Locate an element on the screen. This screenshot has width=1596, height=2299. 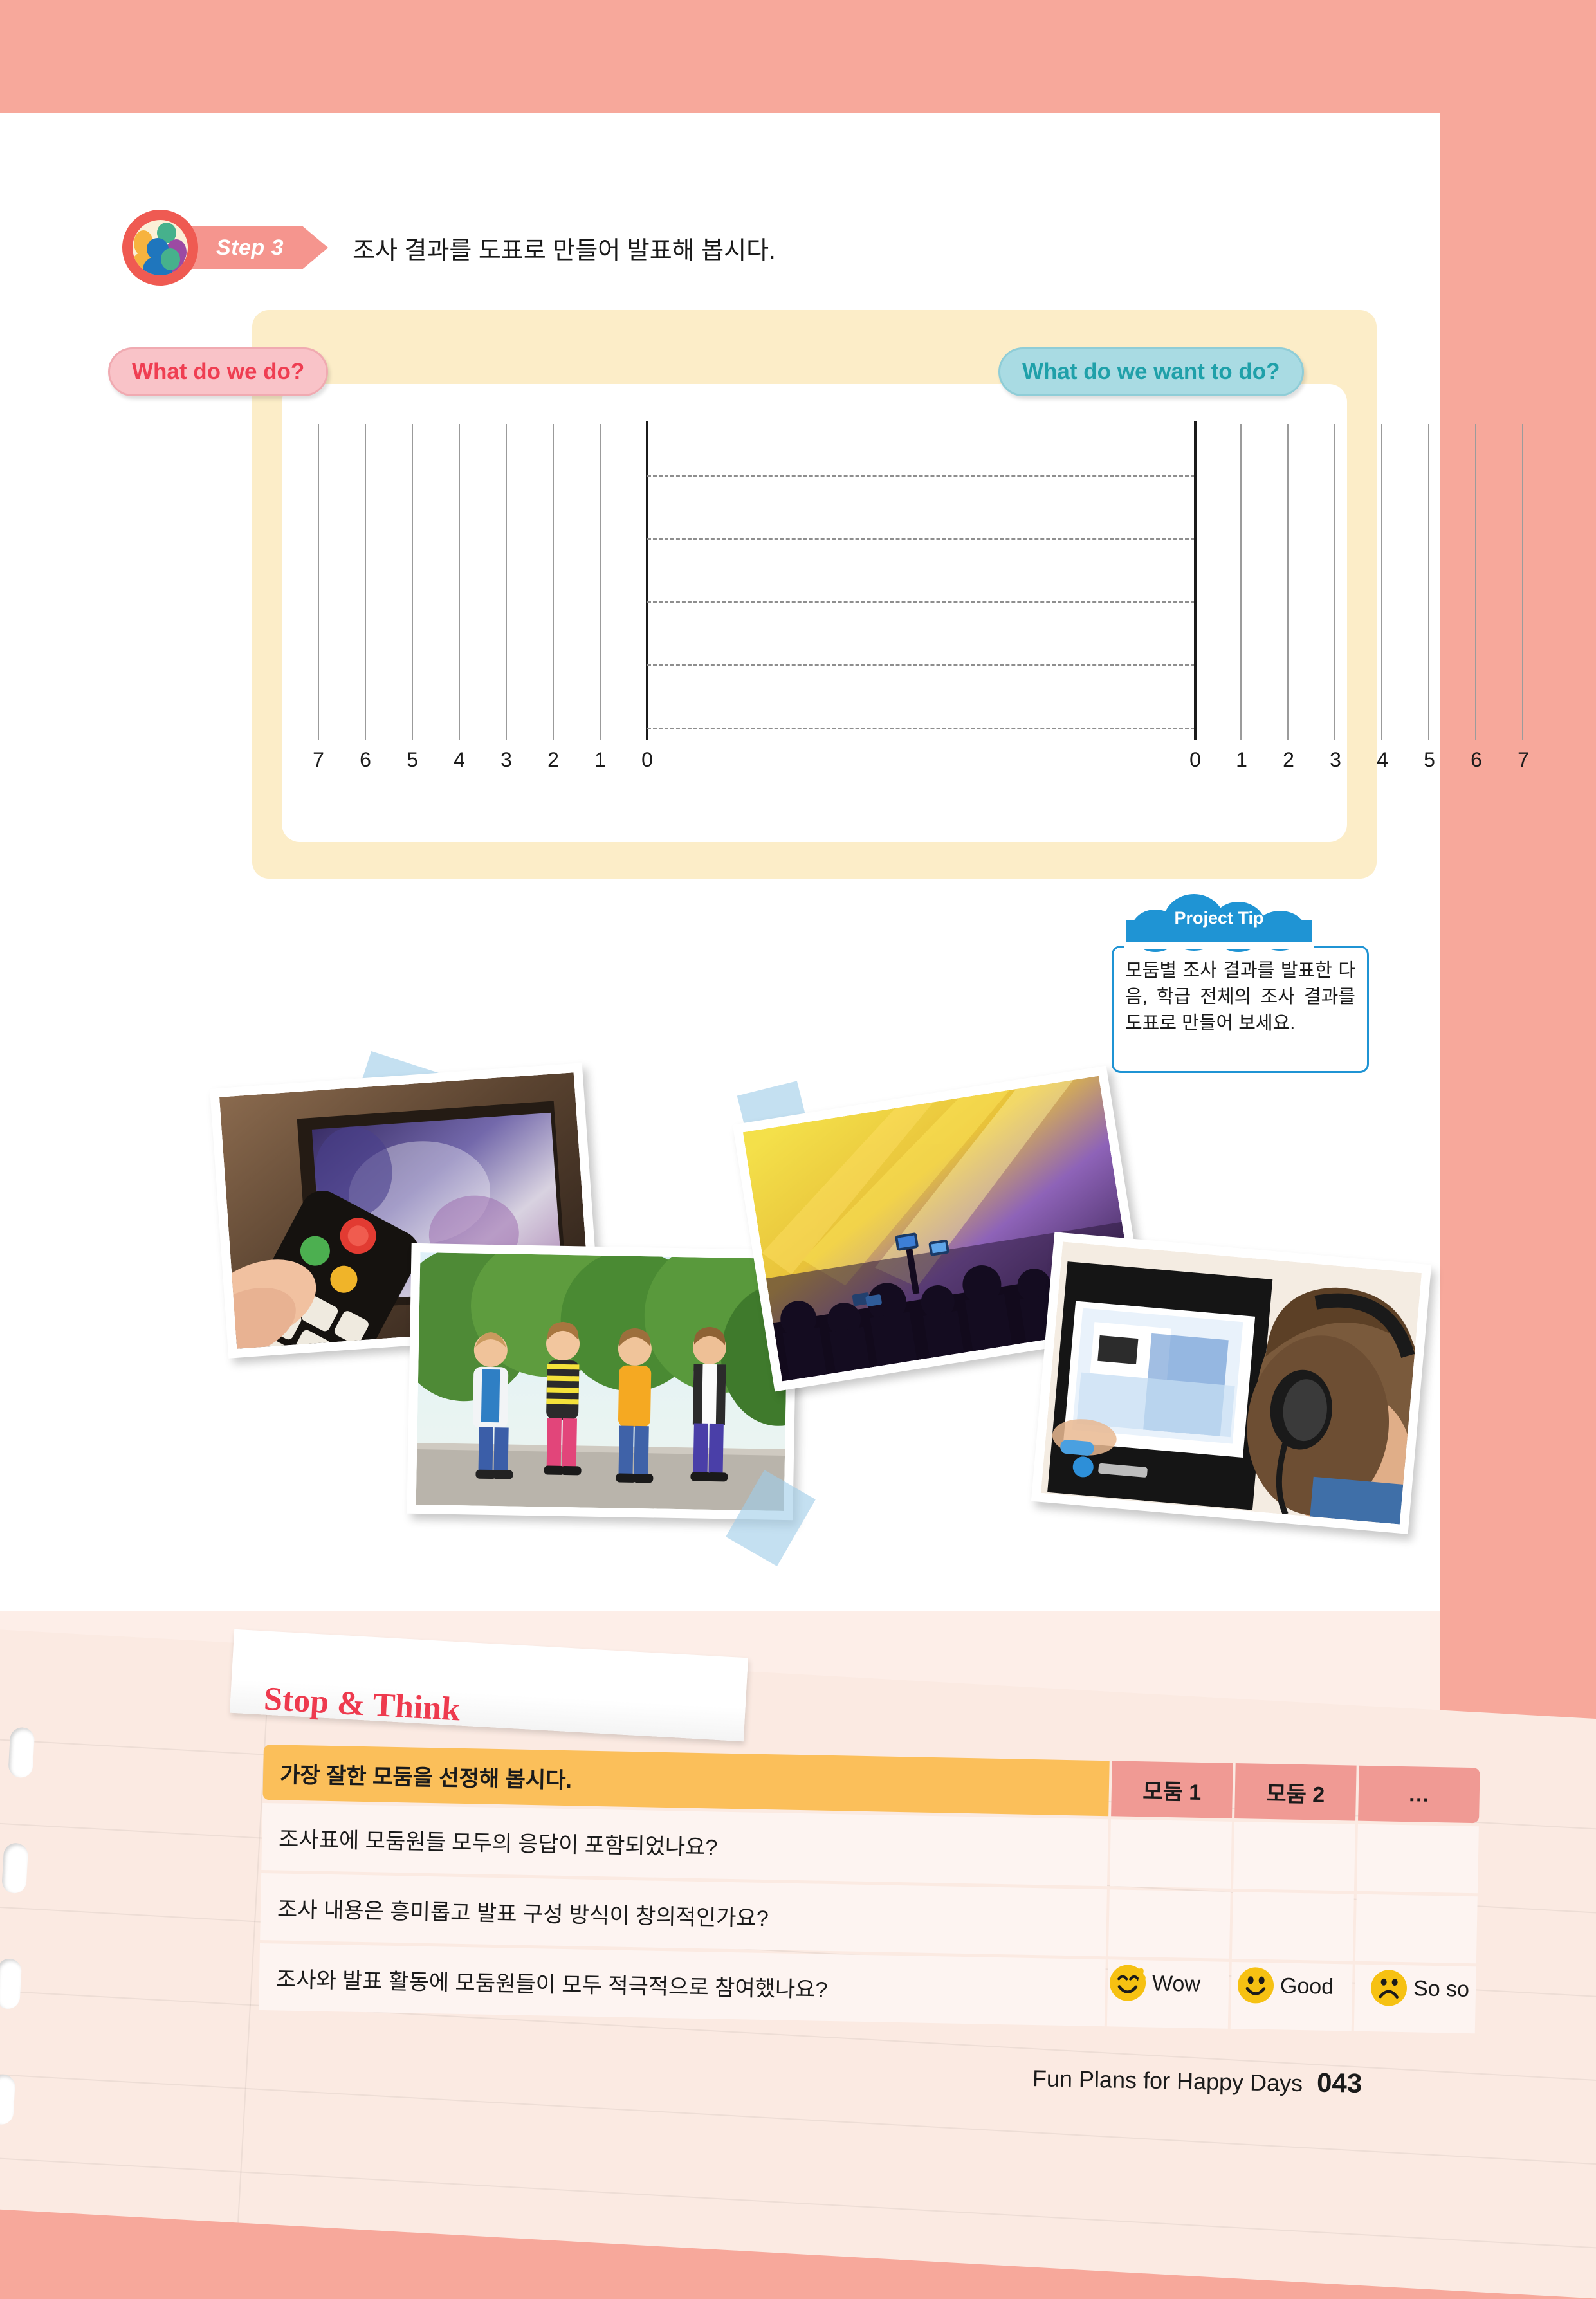
smiley-sad-icon is located at coordinates (1389, 1987).